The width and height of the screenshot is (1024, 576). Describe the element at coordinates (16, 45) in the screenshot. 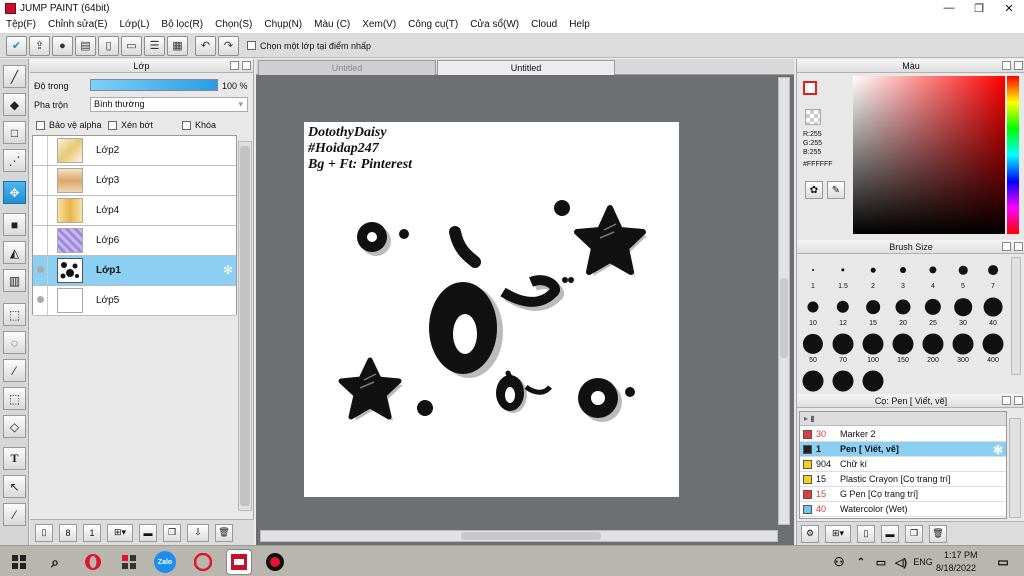

I see `cloud-check-icon: ✔` at that location.